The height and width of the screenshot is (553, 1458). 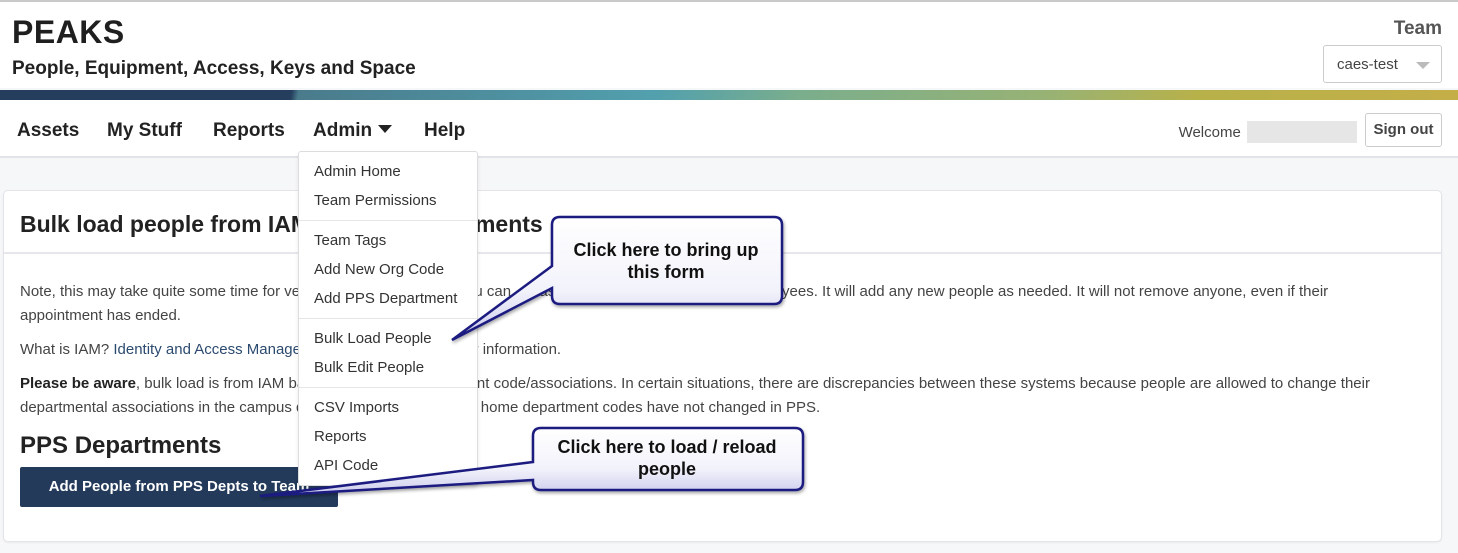 I want to click on nav-admin: Admin, so click(x=353, y=131).